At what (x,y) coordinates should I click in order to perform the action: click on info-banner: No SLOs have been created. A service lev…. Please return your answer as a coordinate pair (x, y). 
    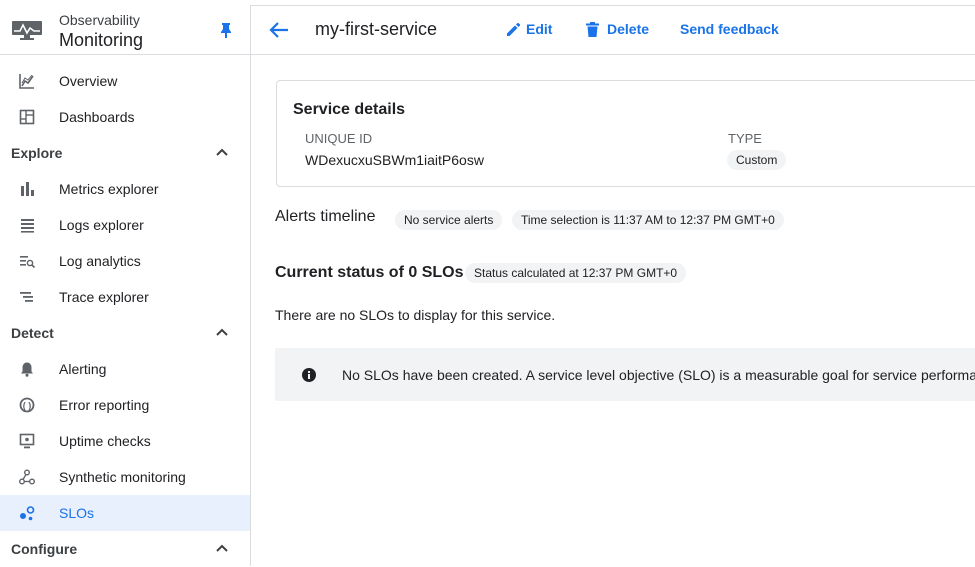
    Looking at the image, I should click on (625, 374).